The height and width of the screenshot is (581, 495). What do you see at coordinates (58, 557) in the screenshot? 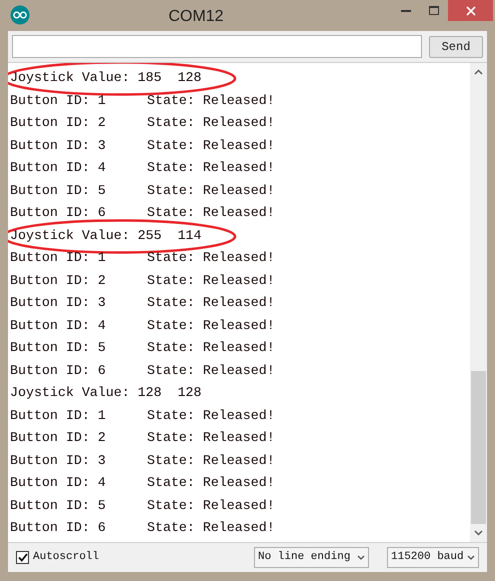
I see `autoscroll-checkbox: Autoscroll` at bounding box center [58, 557].